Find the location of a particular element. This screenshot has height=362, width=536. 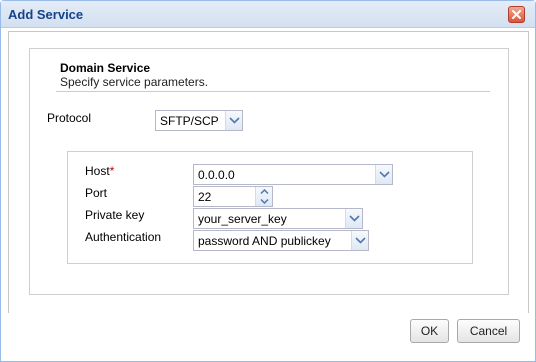

section-title: Domain Service is located at coordinates (105, 68).